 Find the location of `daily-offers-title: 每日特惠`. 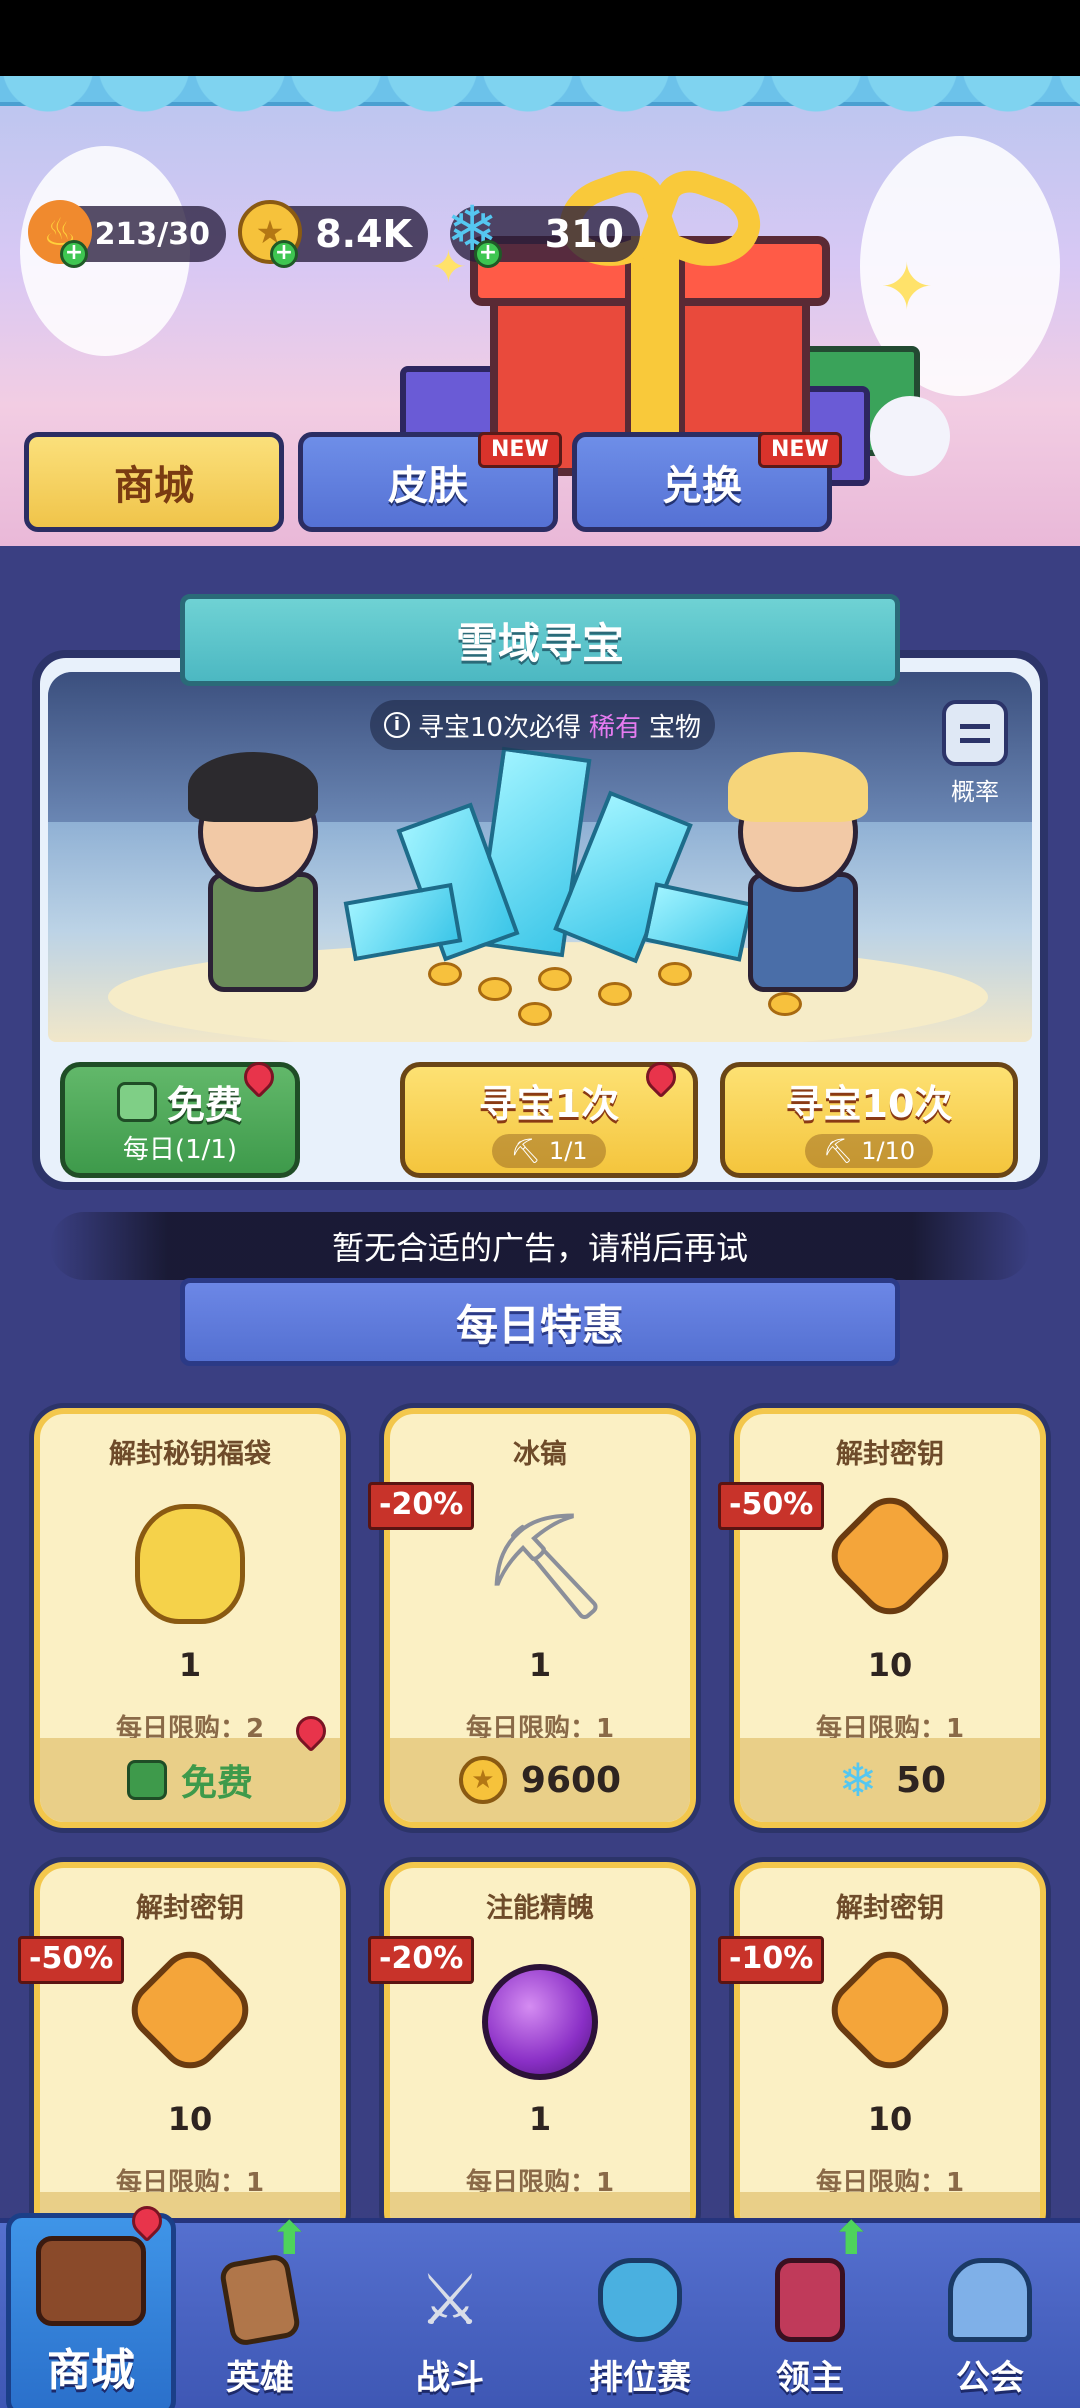

daily-offers-title: 每日特惠 is located at coordinates (539, 1325).